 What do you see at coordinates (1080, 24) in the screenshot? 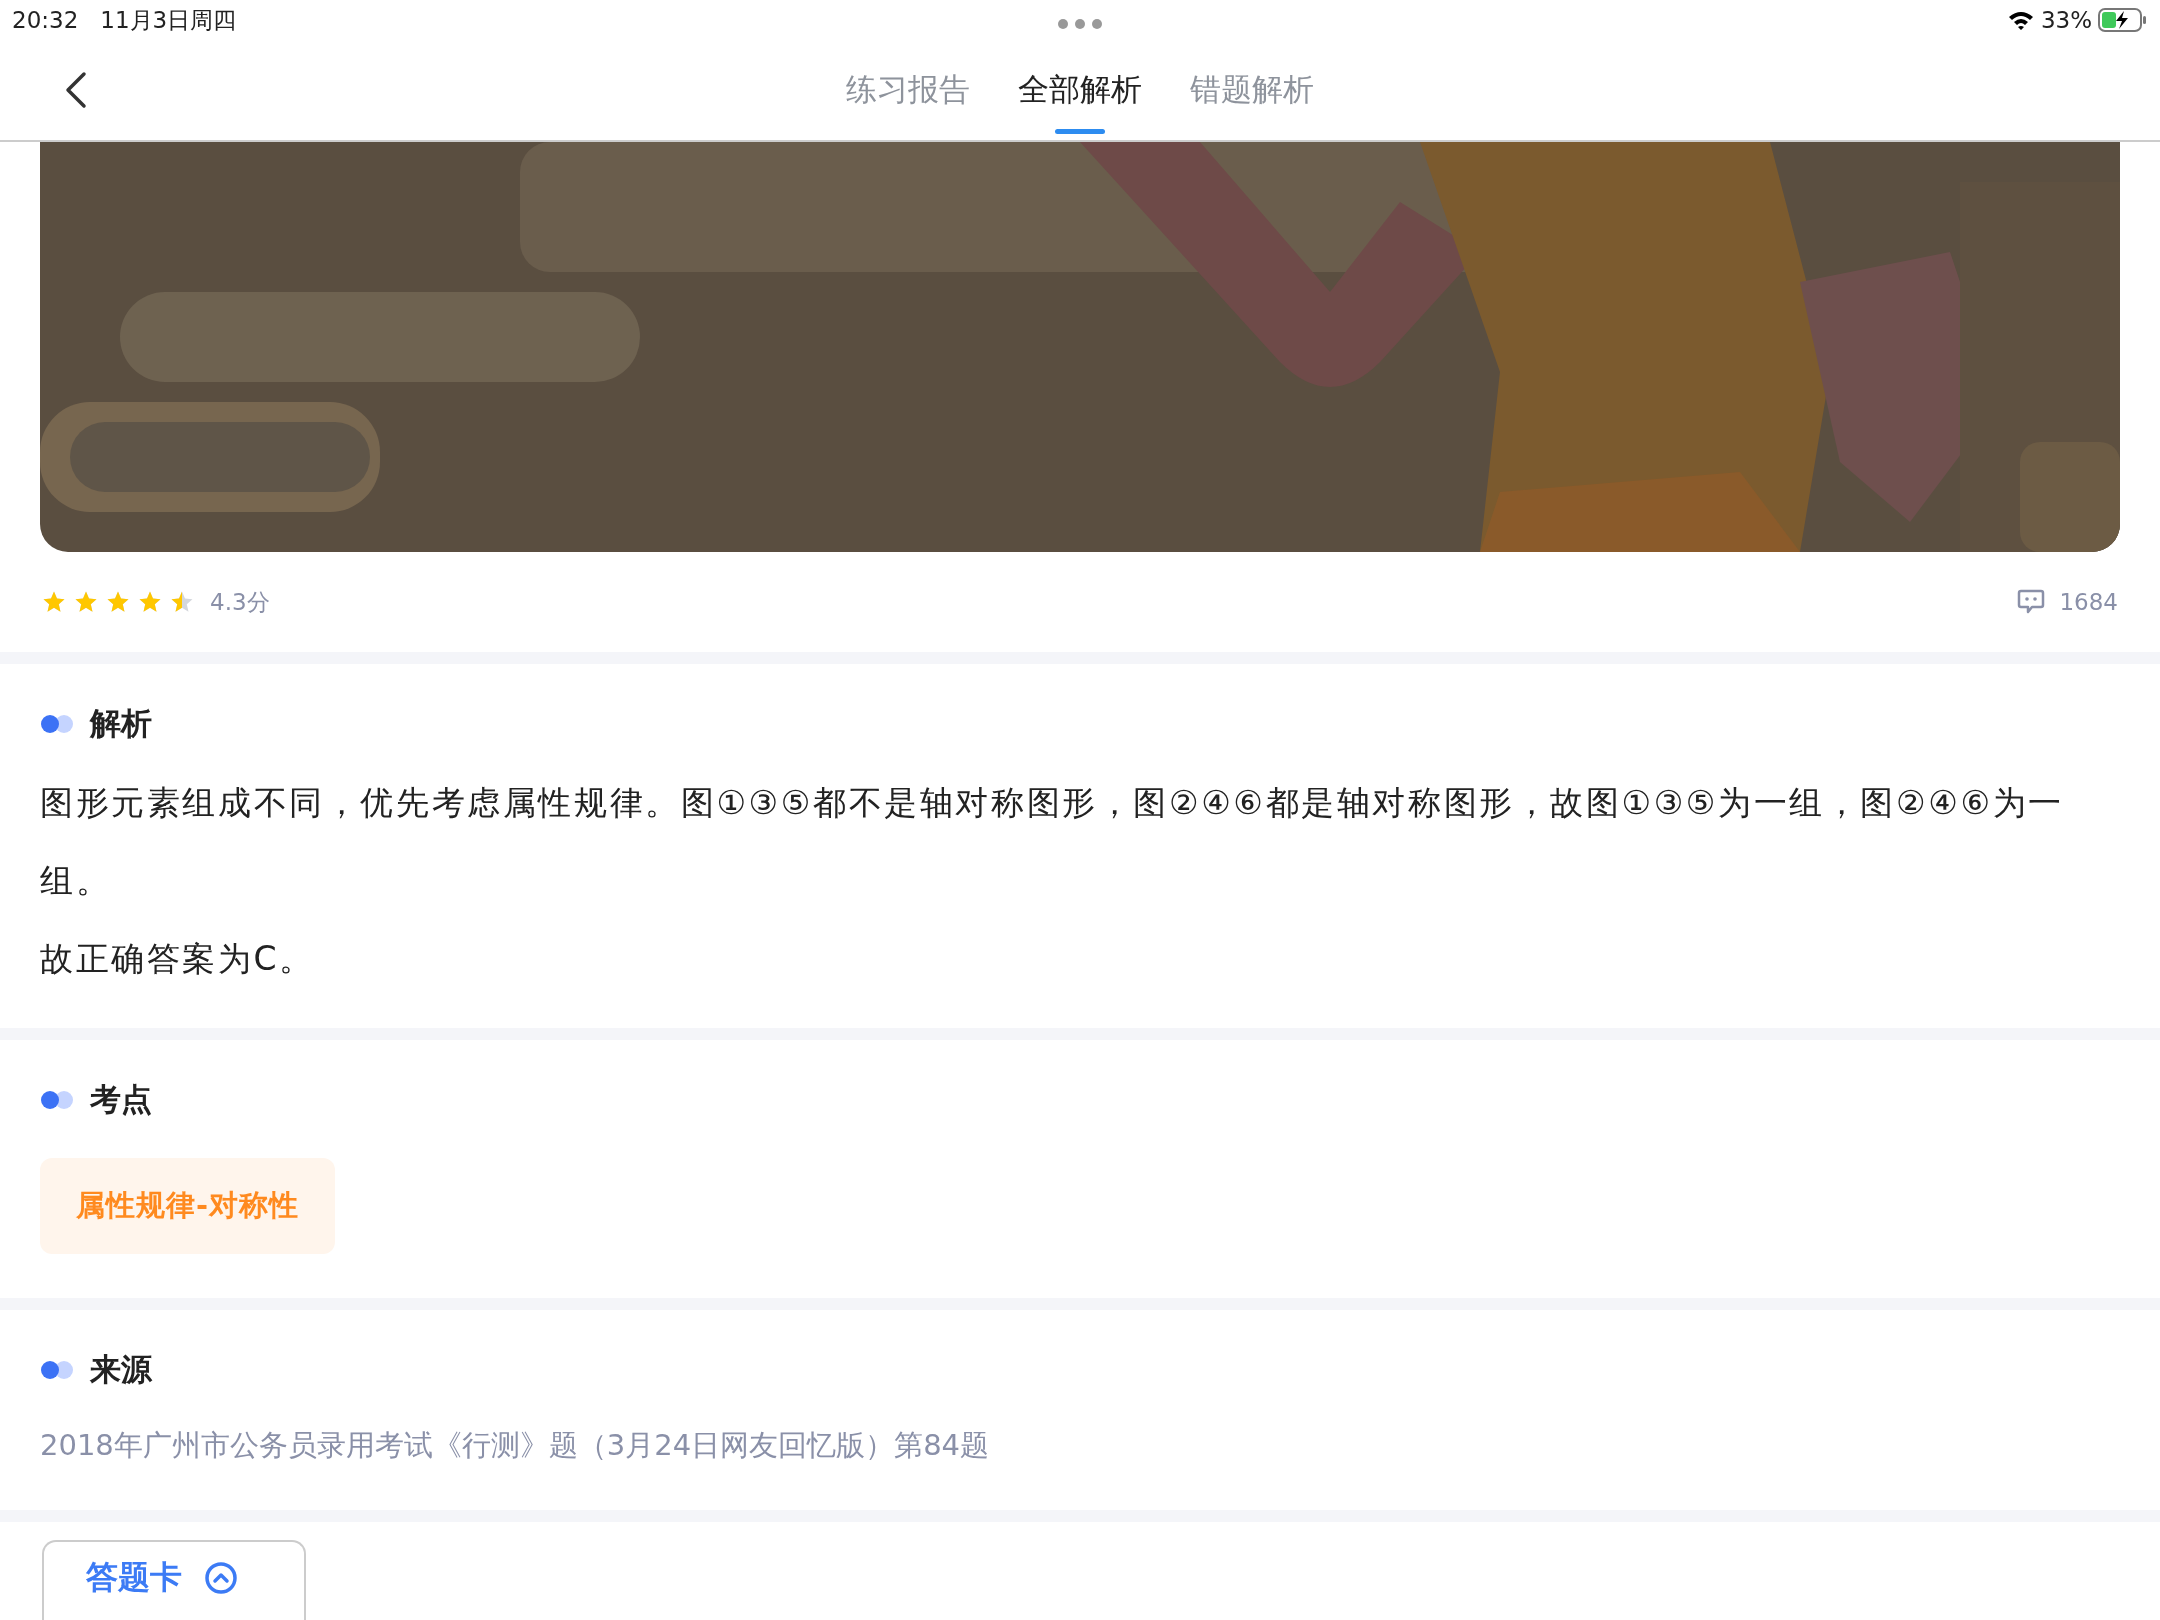
I see `more-dots-icon` at bounding box center [1080, 24].